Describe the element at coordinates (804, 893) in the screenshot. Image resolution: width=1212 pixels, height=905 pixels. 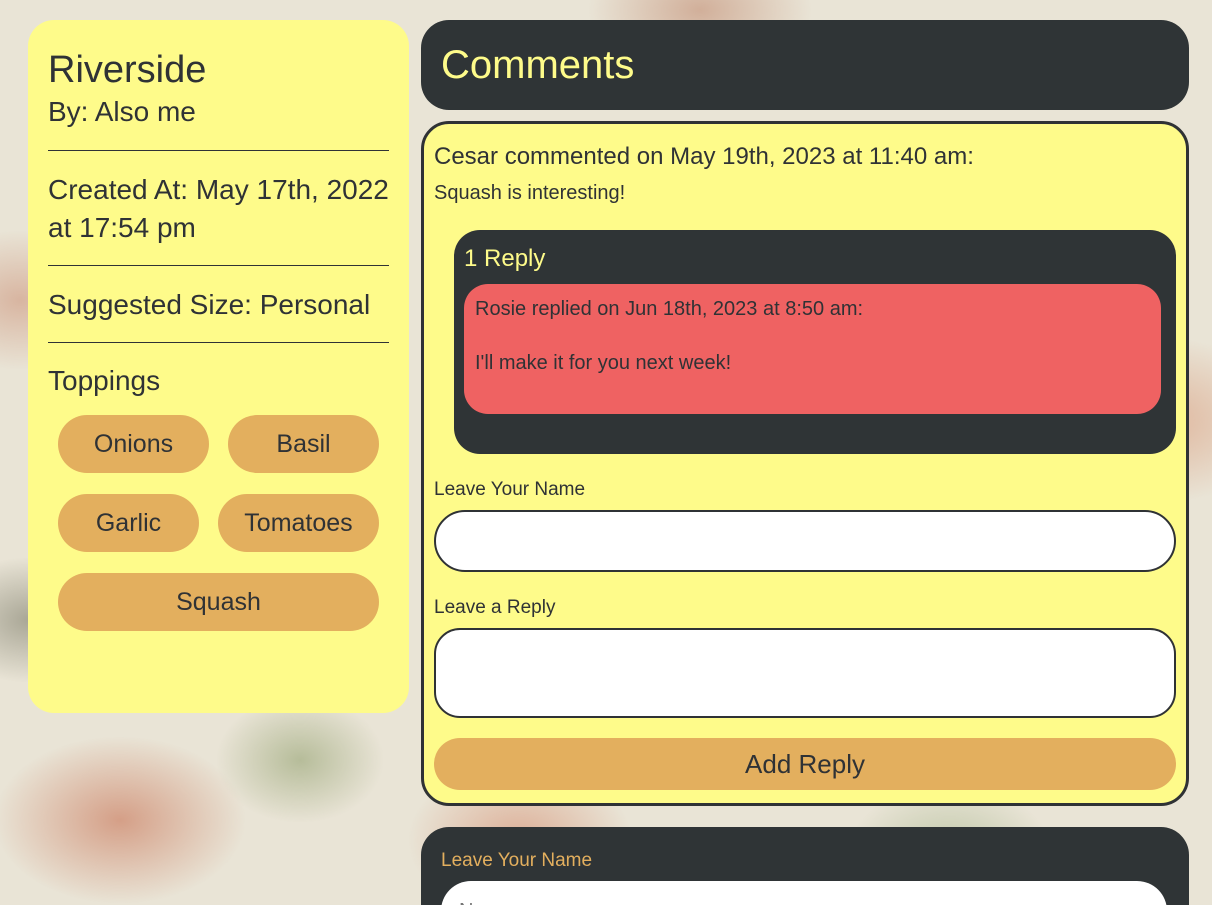
I see `new-comment-name-input` at that location.